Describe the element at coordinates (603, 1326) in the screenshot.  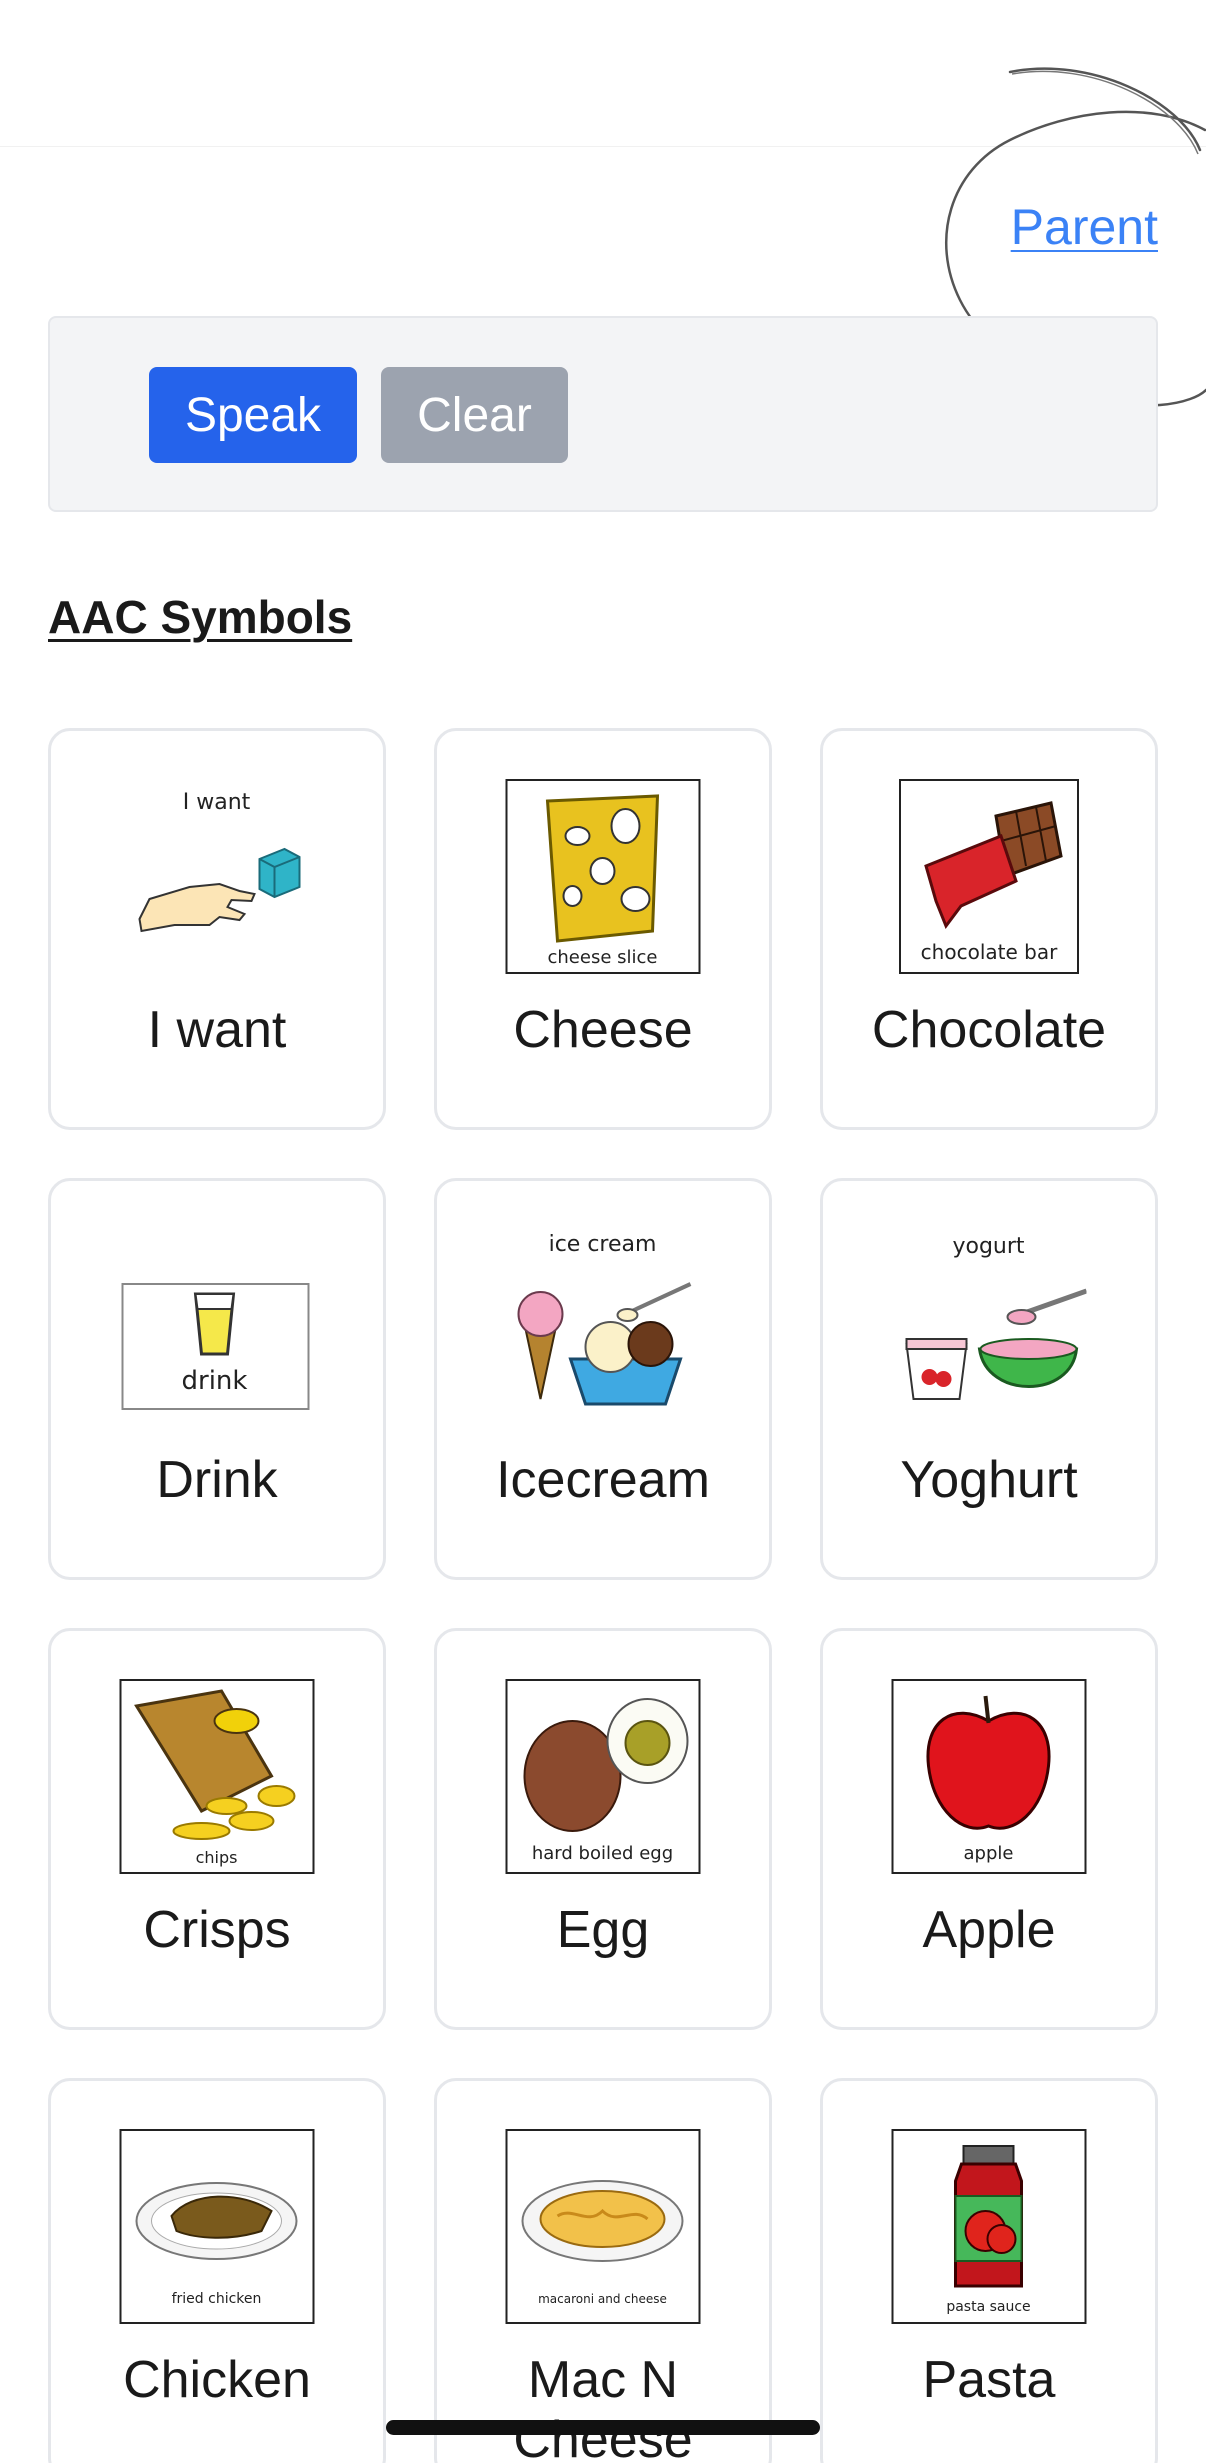
I see `ice-cream-icon: ice cream` at that location.